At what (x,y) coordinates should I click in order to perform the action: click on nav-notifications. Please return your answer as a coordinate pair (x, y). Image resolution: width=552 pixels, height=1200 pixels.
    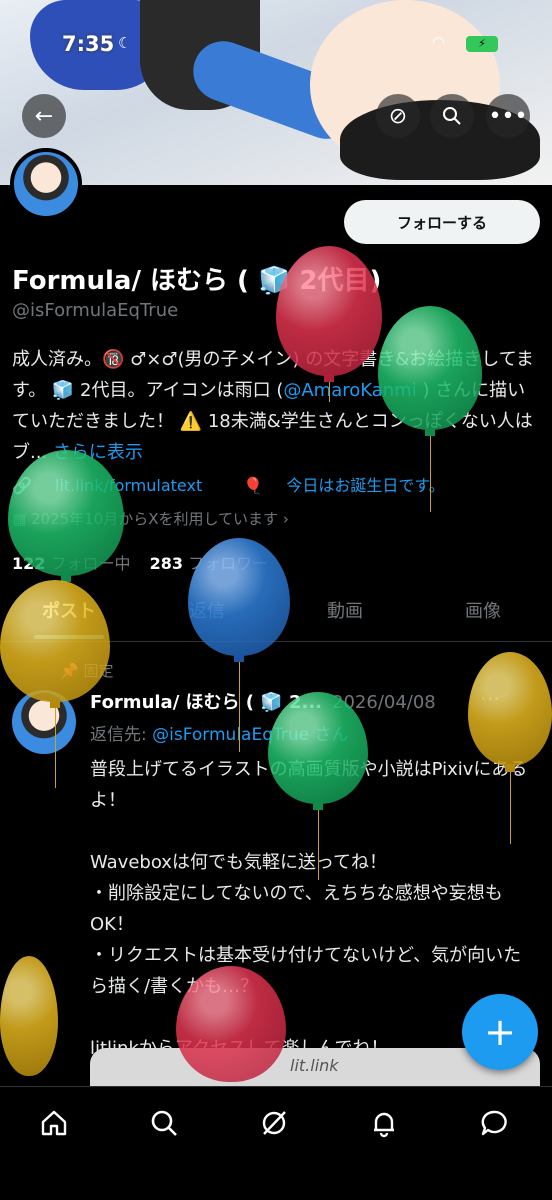
    Looking at the image, I should click on (384, 1123).